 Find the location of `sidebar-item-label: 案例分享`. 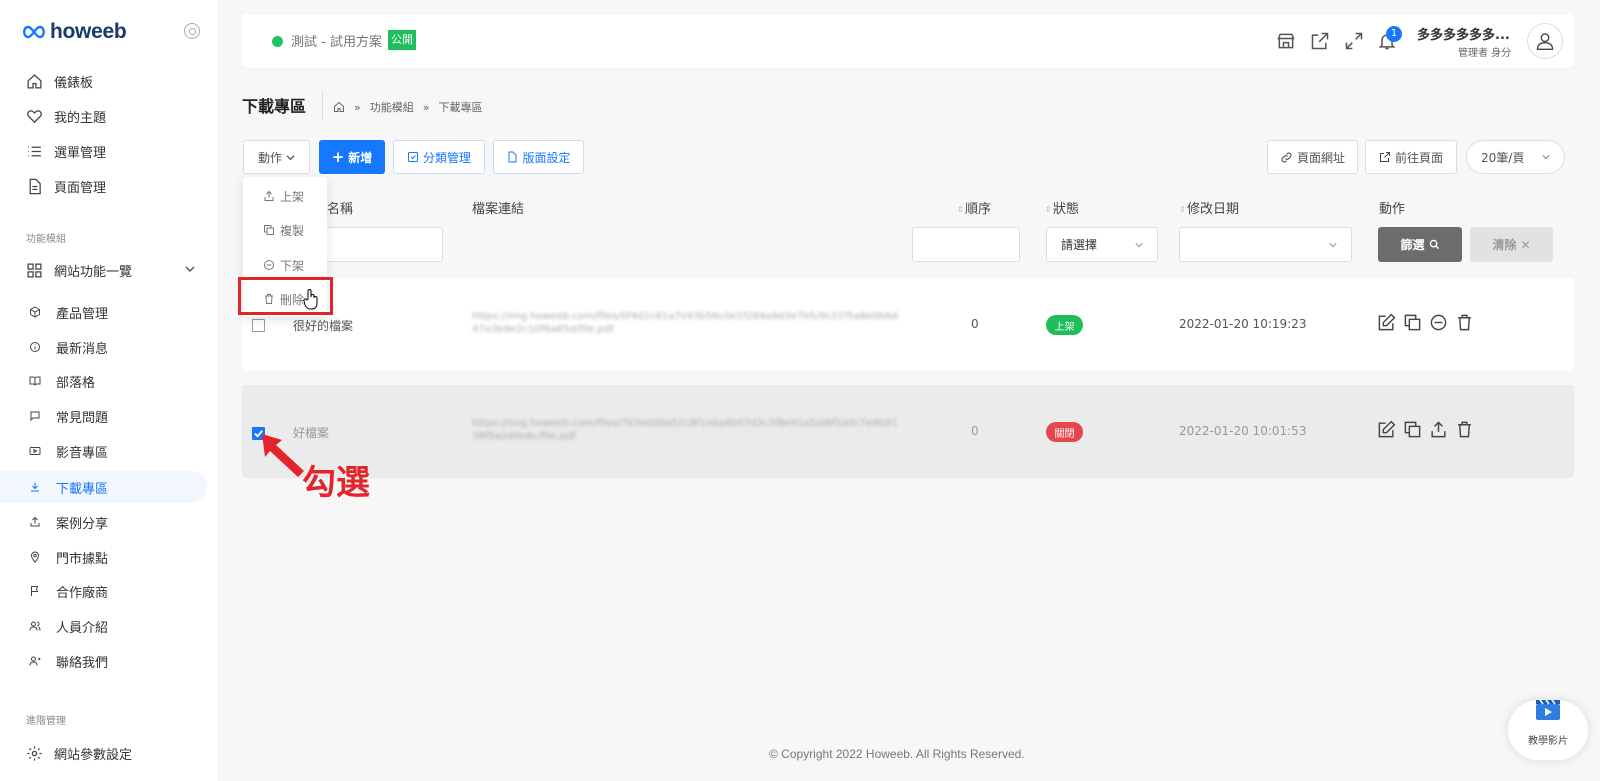

sidebar-item-label: 案例分享 is located at coordinates (82, 524).